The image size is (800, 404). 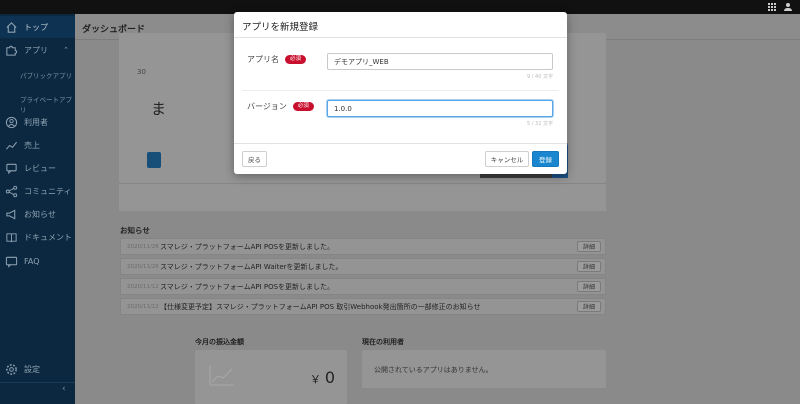 What do you see at coordinates (135, 230) in the screenshot?
I see `notices-title: お知らせ` at bounding box center [135, 230].